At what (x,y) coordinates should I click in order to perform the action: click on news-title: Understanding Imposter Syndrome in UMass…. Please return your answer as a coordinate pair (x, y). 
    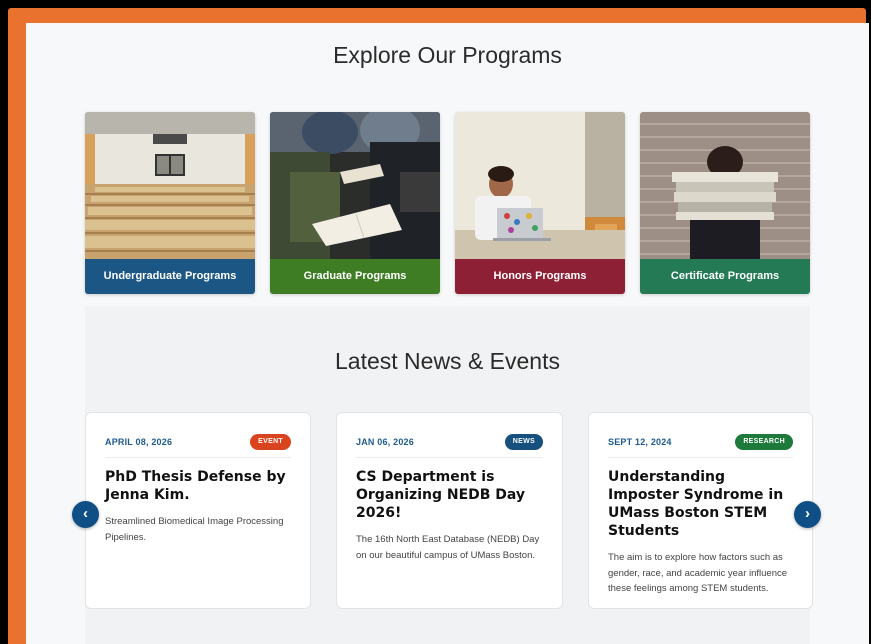
    Looking at the image, I should click on (700, 504).